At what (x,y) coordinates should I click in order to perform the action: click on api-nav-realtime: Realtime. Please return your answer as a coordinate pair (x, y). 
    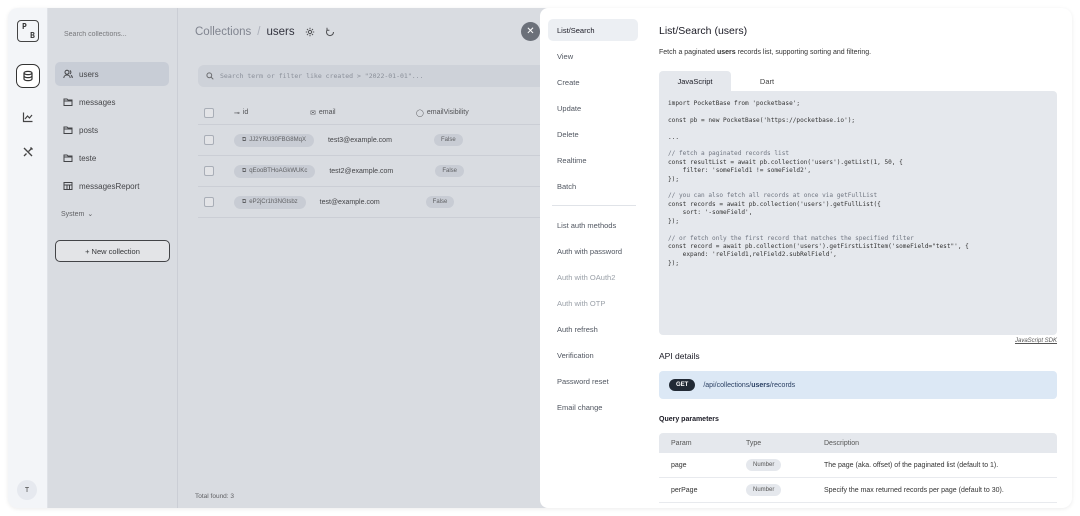
    Looking at the image, I should click on (593, 160).